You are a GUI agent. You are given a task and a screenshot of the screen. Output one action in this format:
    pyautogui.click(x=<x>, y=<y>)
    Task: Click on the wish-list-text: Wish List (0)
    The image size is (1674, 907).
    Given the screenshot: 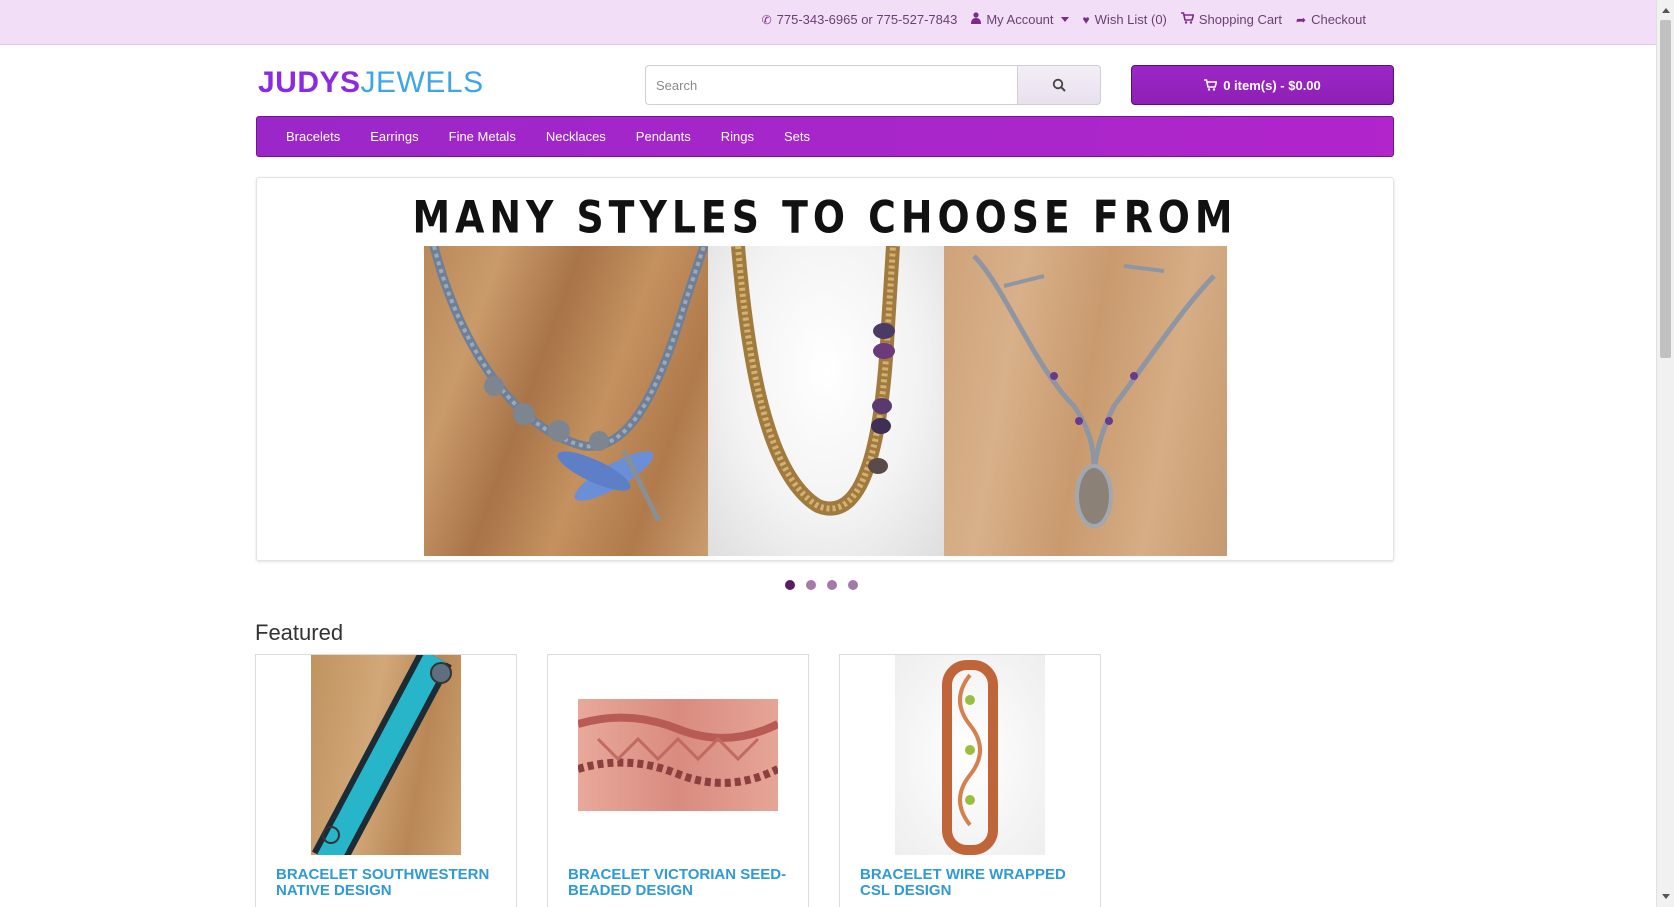 What is the action you would take?
    pyautogui.click(x=1130, y=19)
    